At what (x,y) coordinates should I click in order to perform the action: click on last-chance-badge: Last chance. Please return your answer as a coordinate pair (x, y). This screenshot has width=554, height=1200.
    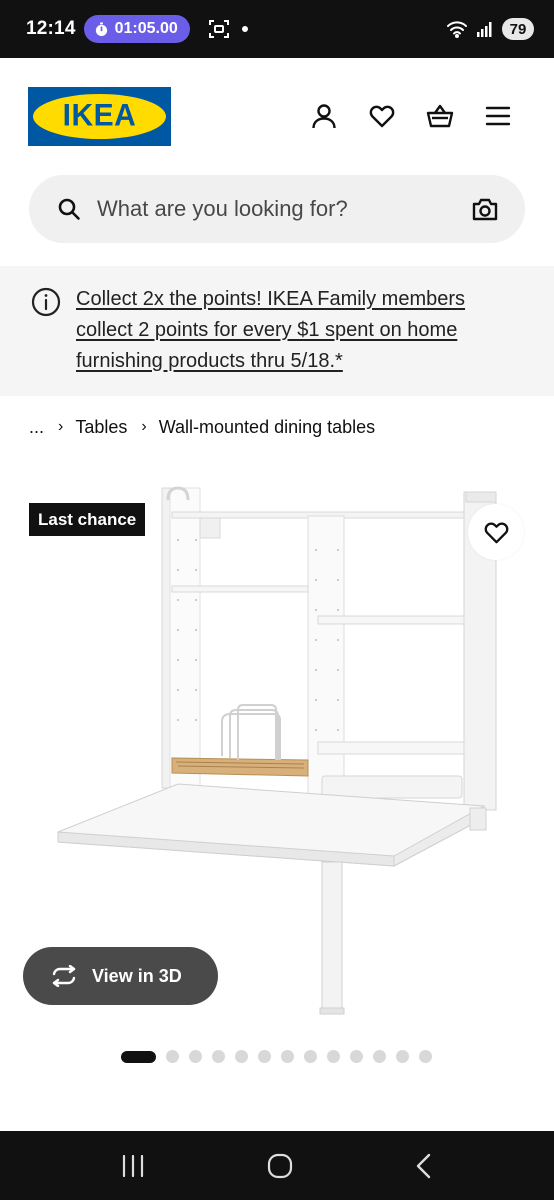
    Looking at the image, I should click on (87, 519).